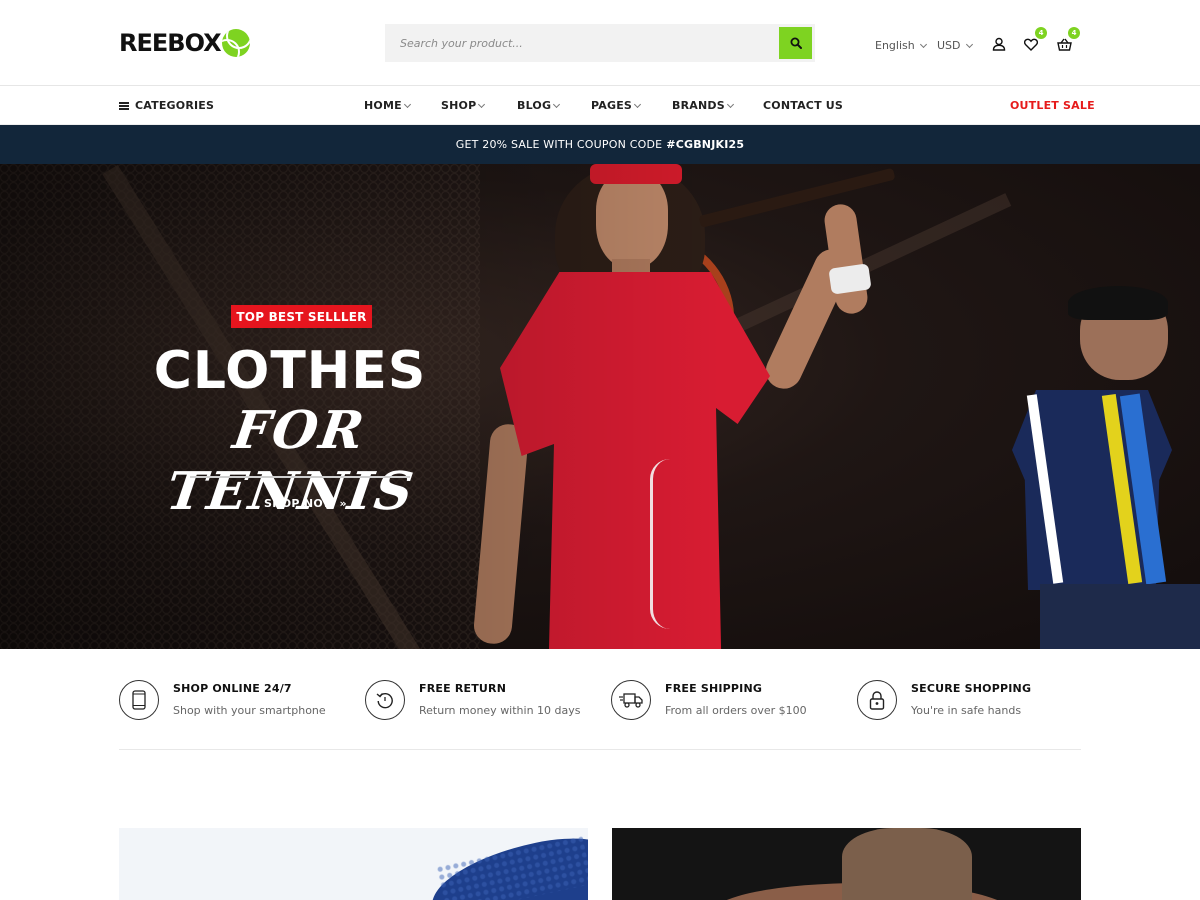  I want to click on cart-button: 4, so click(1066, 41).